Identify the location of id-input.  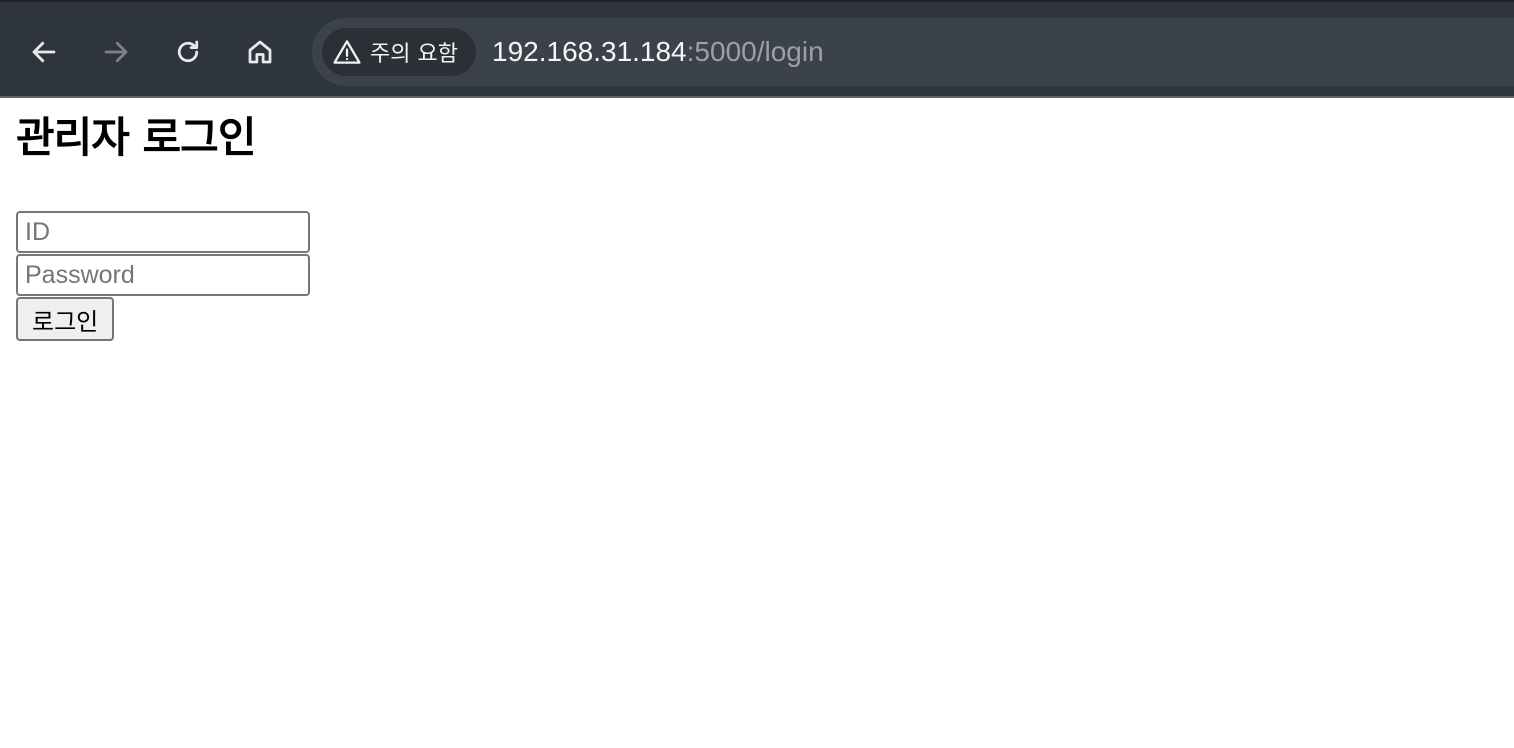
(163, 232).